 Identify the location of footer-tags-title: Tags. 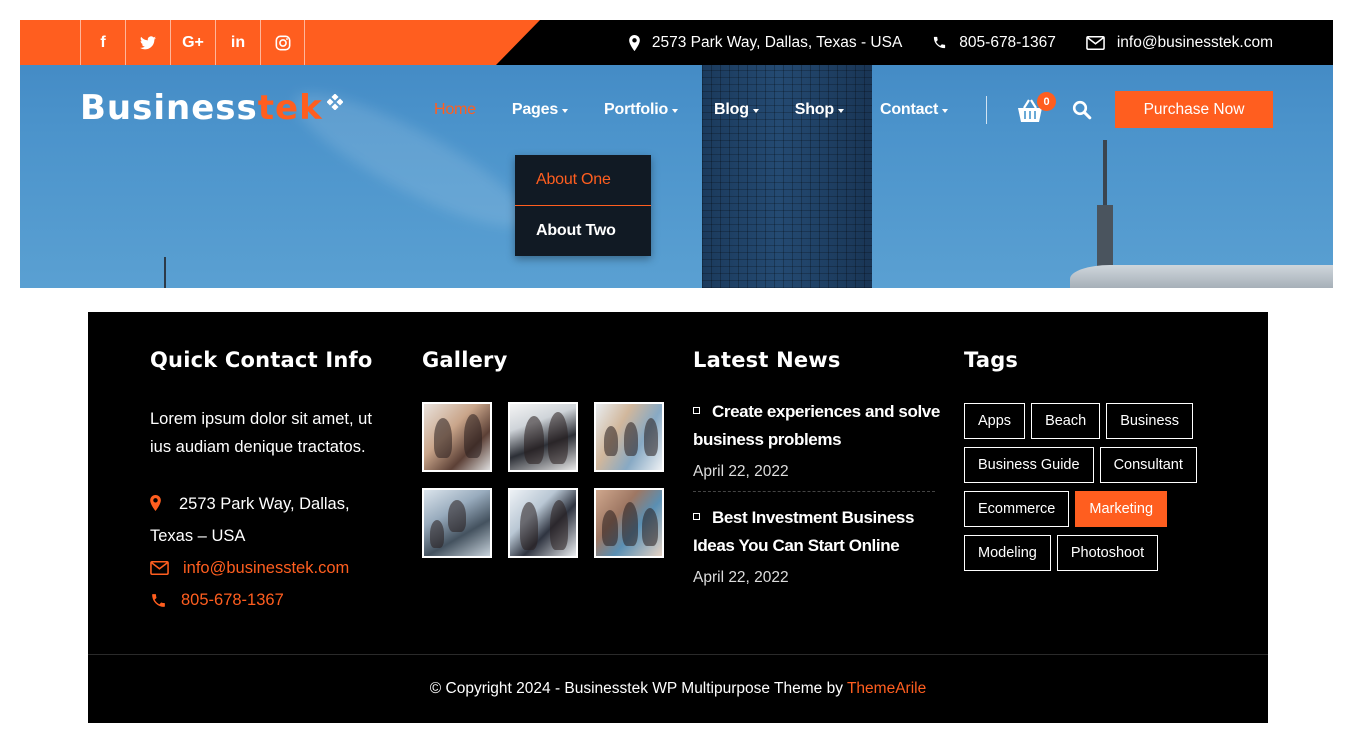
(991, 360).